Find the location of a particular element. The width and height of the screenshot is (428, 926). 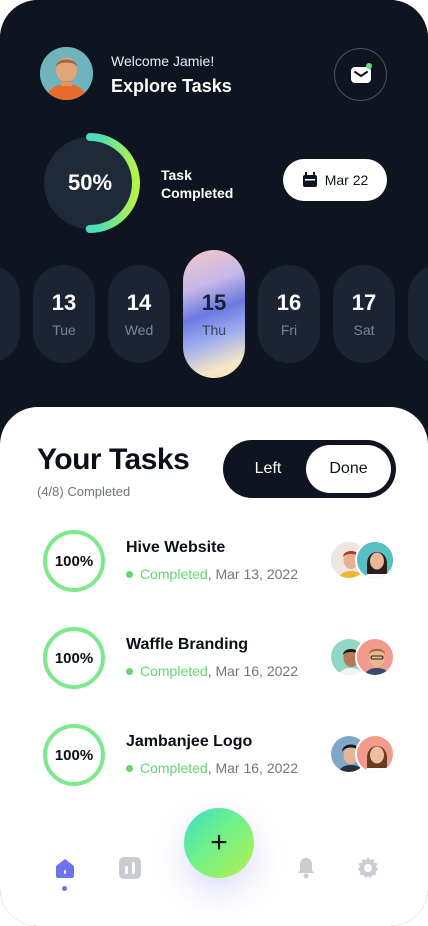

day-number: 17 is located at coordinates (364, 302).